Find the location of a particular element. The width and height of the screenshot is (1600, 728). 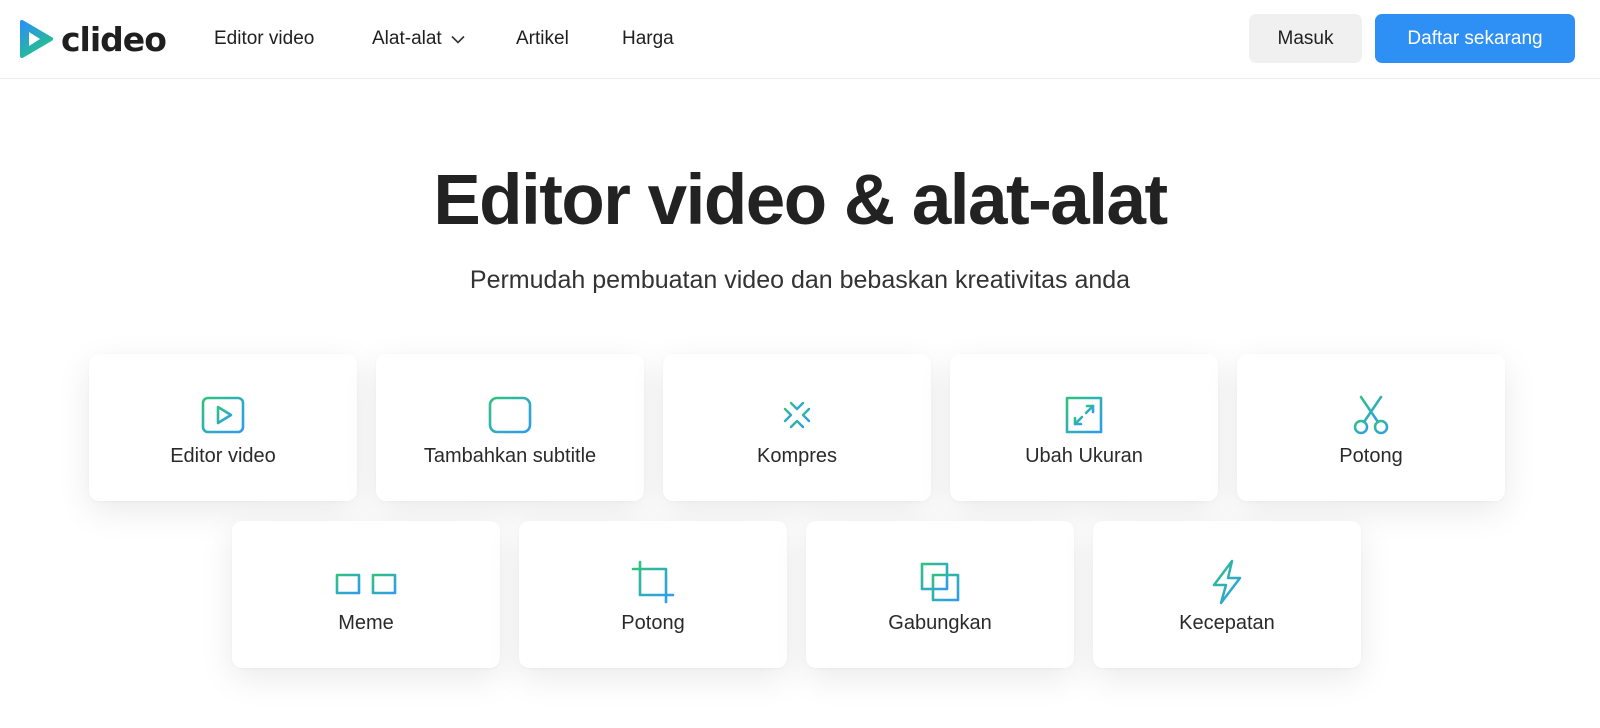

resize-icon is located at coordinates (1084, 415).